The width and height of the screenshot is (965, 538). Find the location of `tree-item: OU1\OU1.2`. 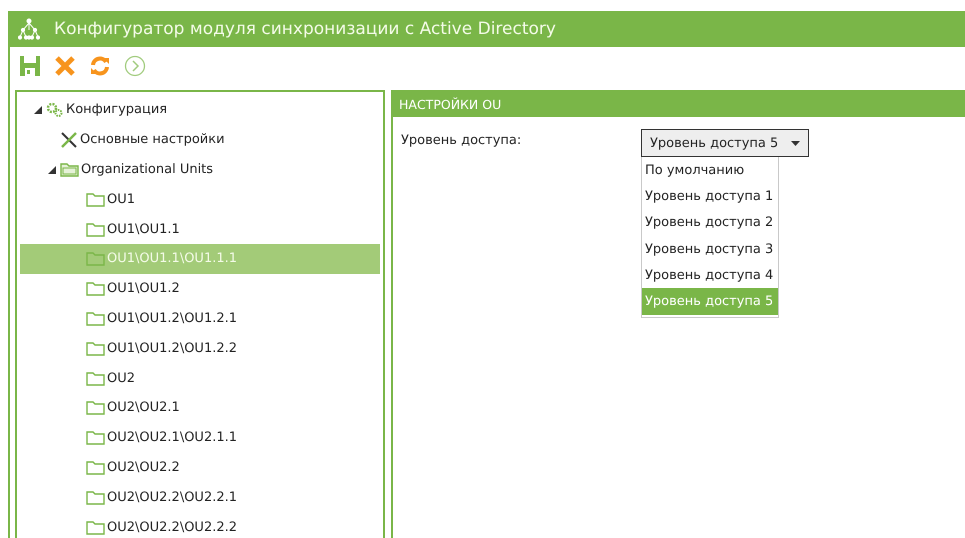

tree-item: OU1\OU1.2 is located at coordinates (200, 289).